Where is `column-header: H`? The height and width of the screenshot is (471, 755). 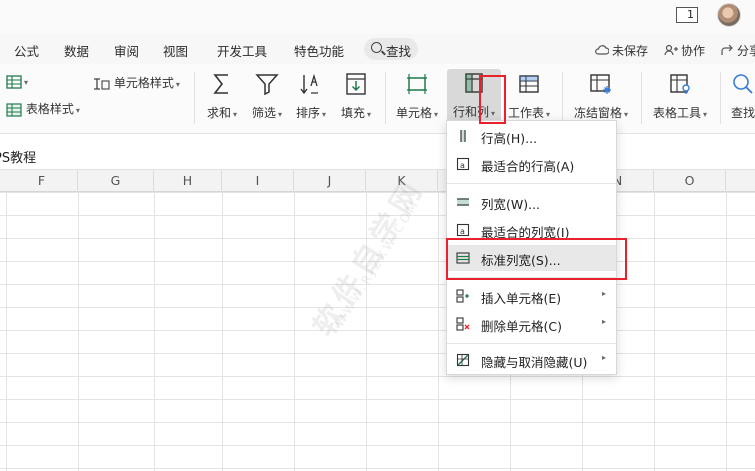 column-header: H is located at coordinates (188, 181).